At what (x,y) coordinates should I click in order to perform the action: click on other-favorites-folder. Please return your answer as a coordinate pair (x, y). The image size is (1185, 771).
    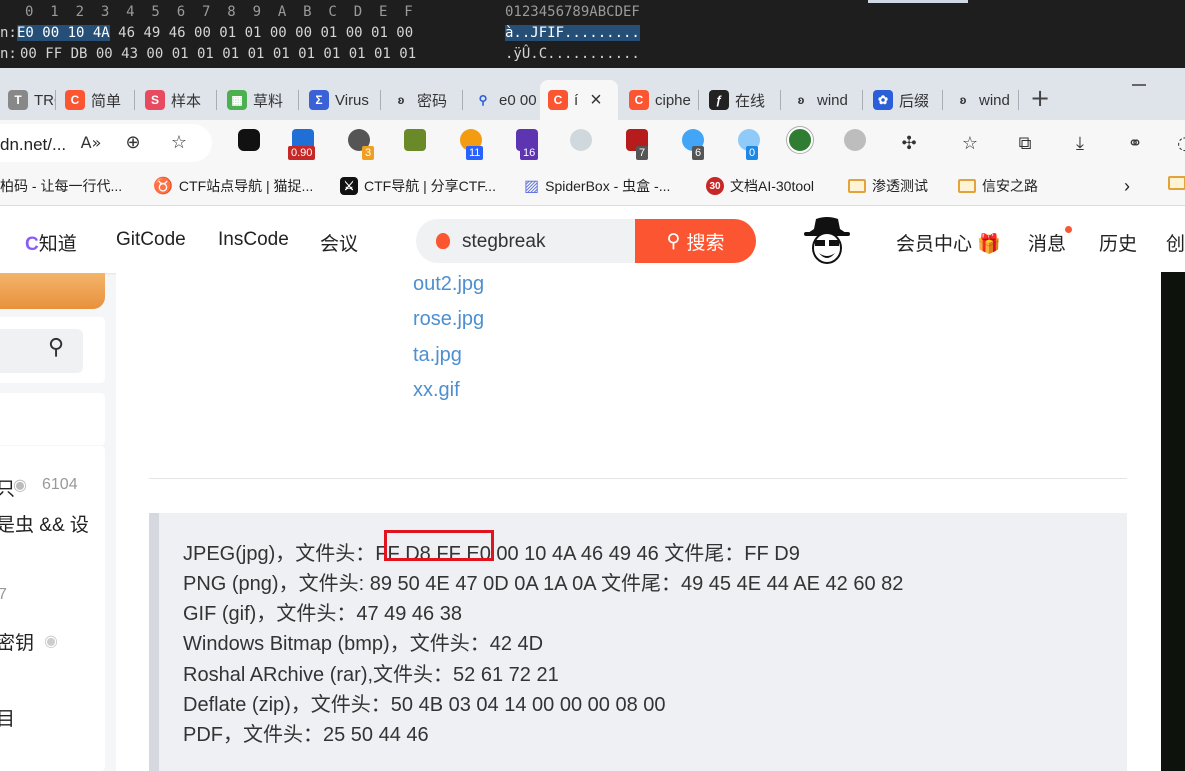
    Looking at the image, I should click on (1176, 183).